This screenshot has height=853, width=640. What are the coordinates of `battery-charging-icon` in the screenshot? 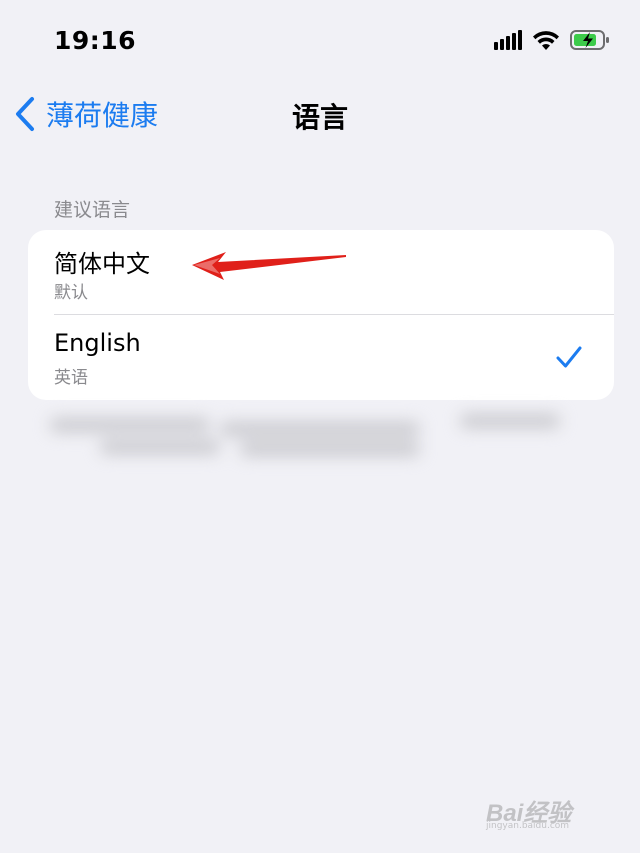 It's located at (589, 40).